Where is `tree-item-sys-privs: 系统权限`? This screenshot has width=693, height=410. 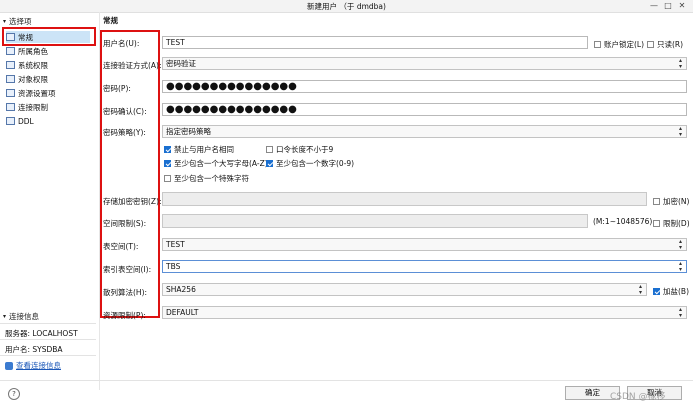
tree-item-sys-privs: 系统权限 is located at coordinates (27, 65).